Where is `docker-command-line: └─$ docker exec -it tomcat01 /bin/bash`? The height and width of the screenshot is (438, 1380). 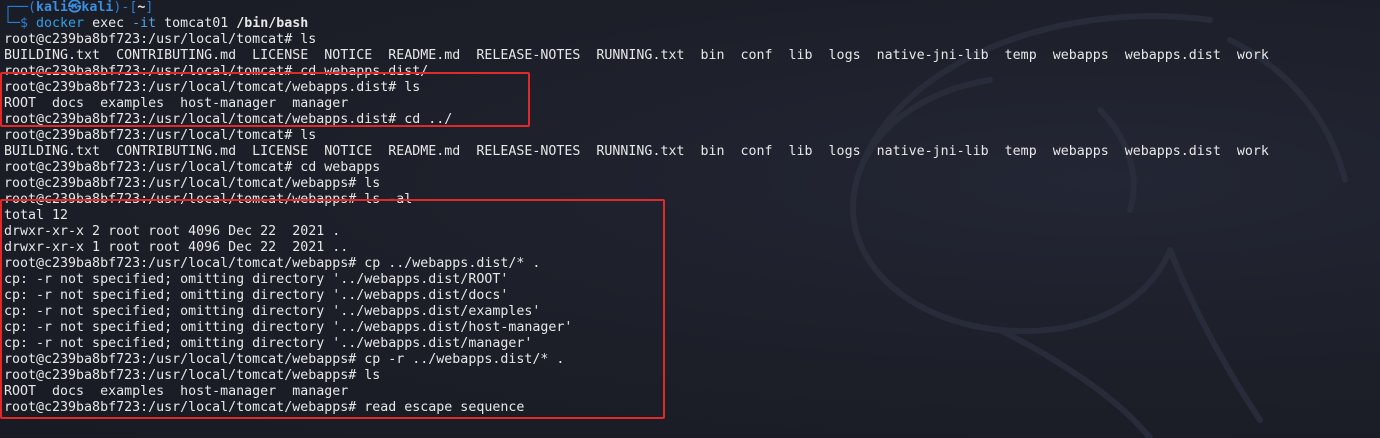 docker-command-line: └─$ docker exec -it tomcat01 /bin/bash is located at coordinates (689, 24).